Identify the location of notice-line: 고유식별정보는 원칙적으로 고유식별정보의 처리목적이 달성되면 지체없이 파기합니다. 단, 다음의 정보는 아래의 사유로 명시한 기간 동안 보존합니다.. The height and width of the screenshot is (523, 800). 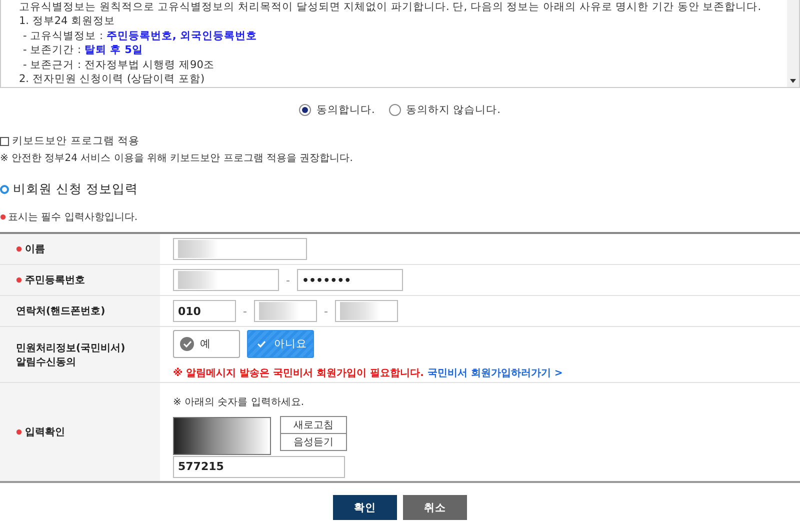
(390, 7).